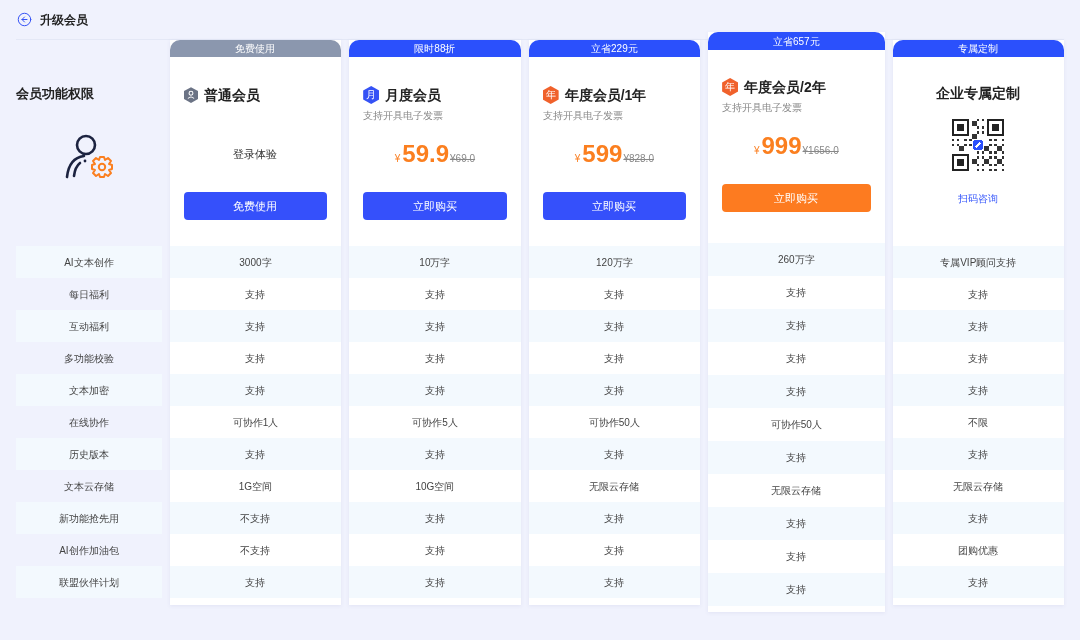 The image size is (1080, 640). Describe the element at coordinates (978, 262) in the screenshot. I see `table-cell: 专属VIP顾问支持` at that location.